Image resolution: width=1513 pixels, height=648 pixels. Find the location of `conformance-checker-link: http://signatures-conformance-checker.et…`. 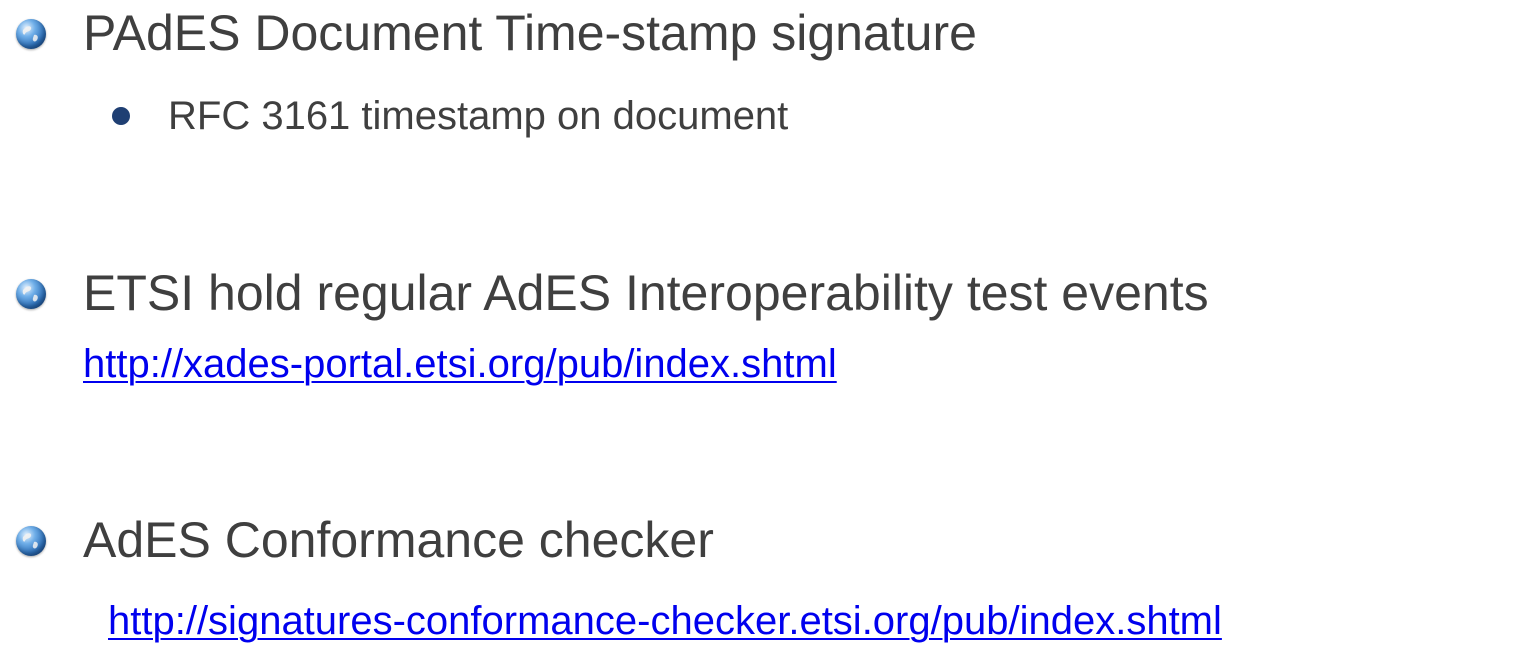

conformance-checker-link: http://signatures-conformance-checker.et… is located at coordinates (665, 621).